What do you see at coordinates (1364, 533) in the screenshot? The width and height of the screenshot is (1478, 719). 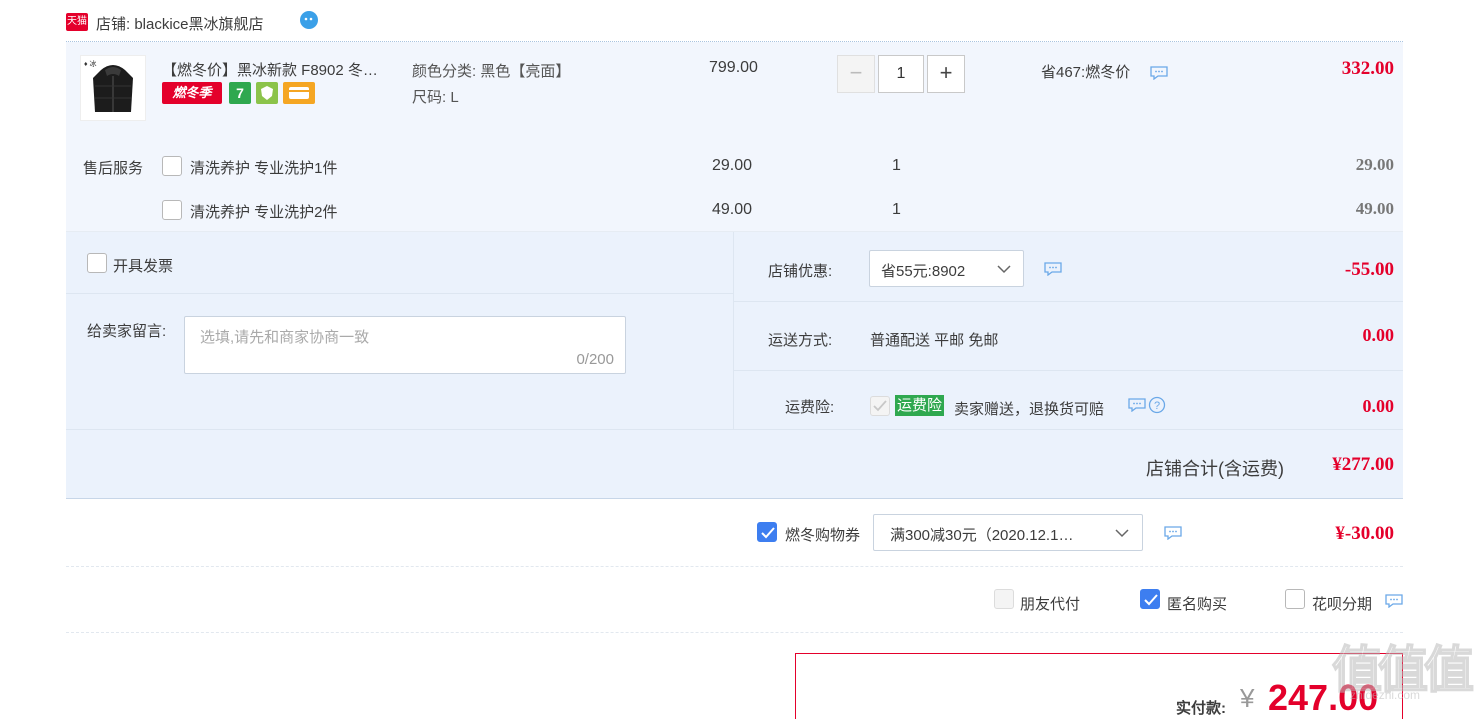 I see `coupon-amount: ¥-30.00` at bounding box center [1364, 533].